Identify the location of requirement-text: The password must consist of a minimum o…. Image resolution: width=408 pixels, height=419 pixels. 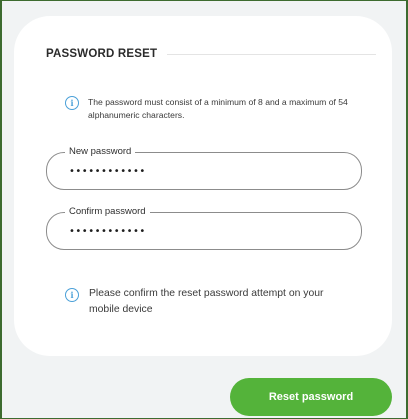
(218, 108).